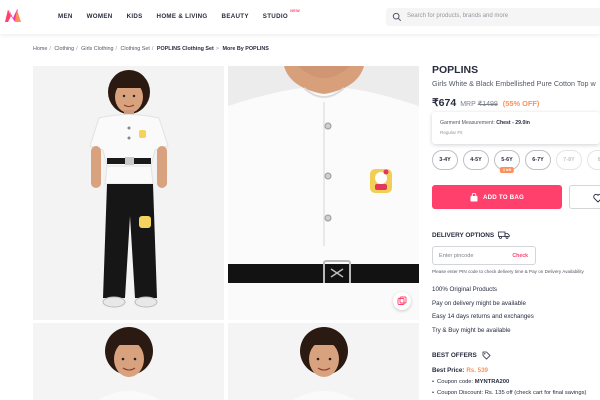 The height and width of the screenshot is (400, 600). I want to click on check-pincode-button: Check, so click(520, 256).